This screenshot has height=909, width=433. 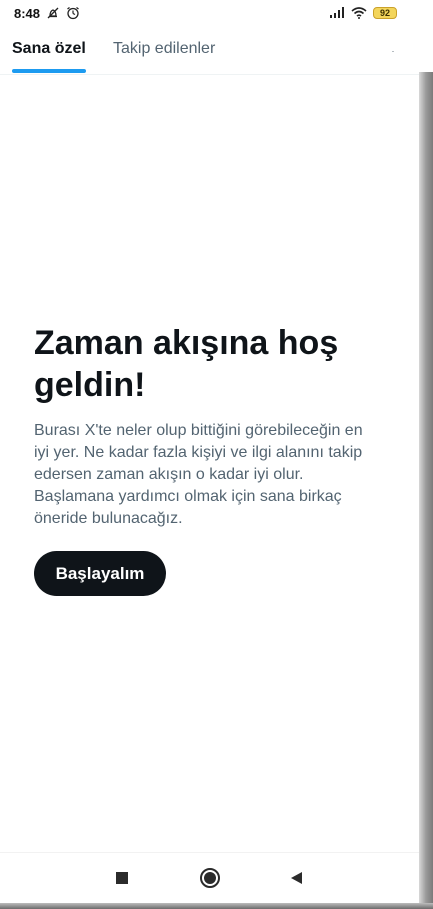 What do you see at coordinates (53, 13) in the screenshot?
I see `do-not-disturb-icon` at bounding box center [53, 13].